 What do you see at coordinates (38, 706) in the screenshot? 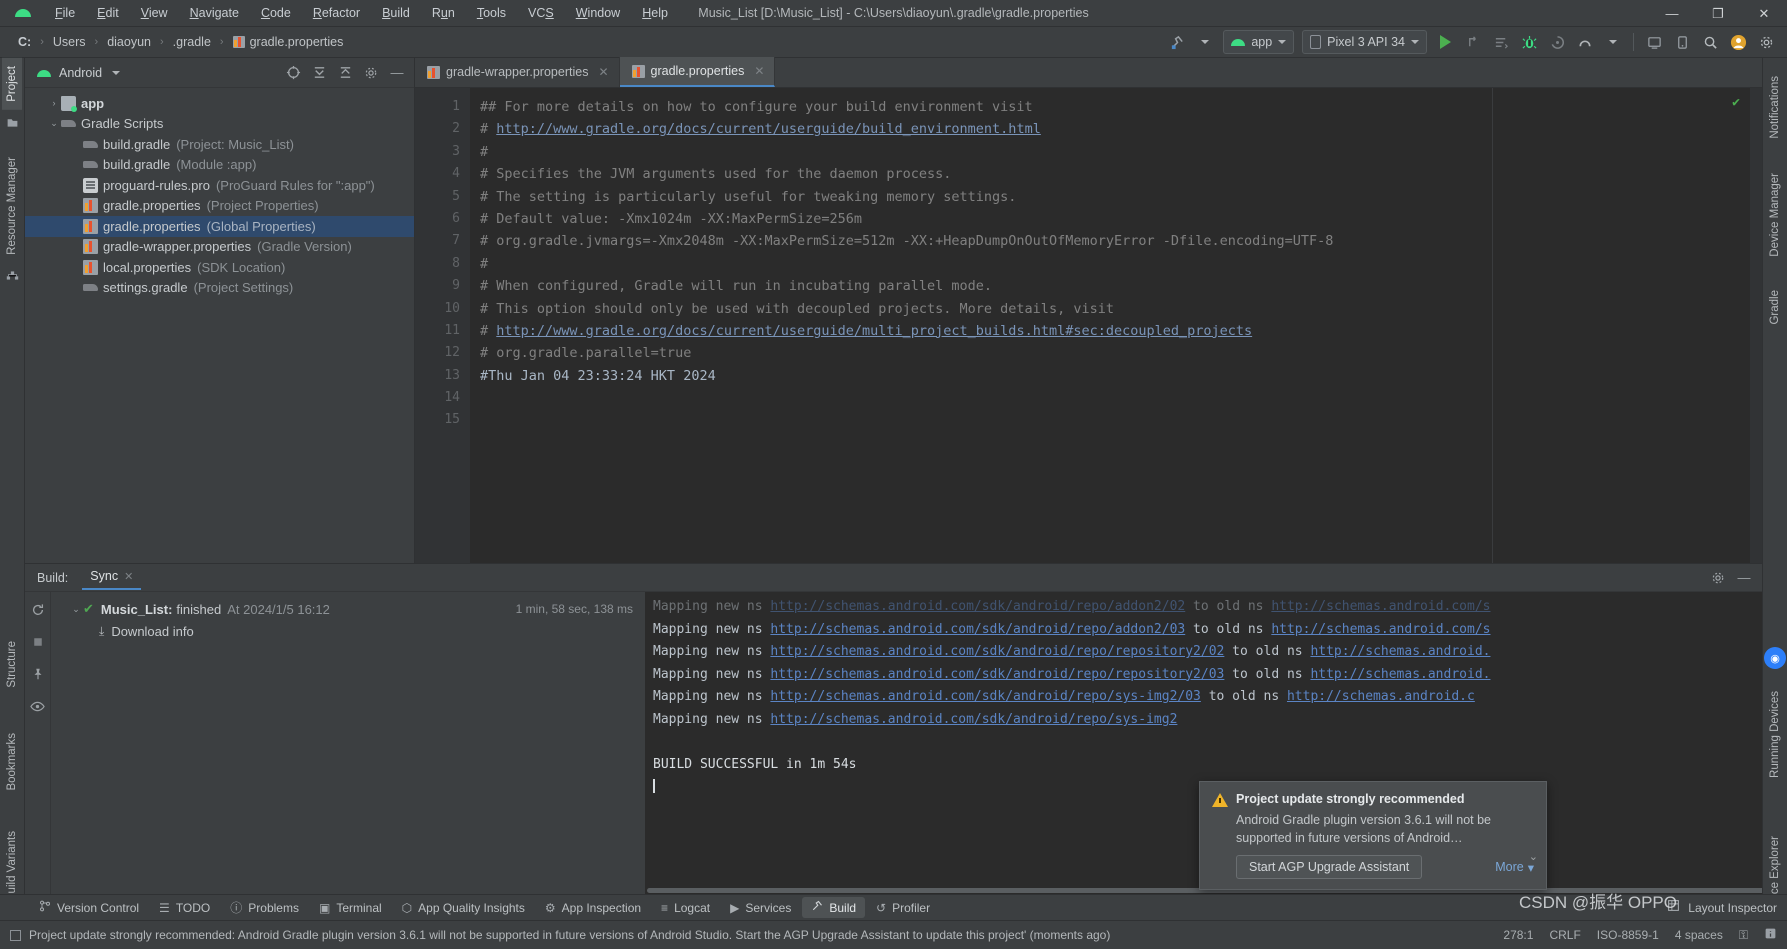
I see `toggle-view-icon` at bounding box center [38, 706].